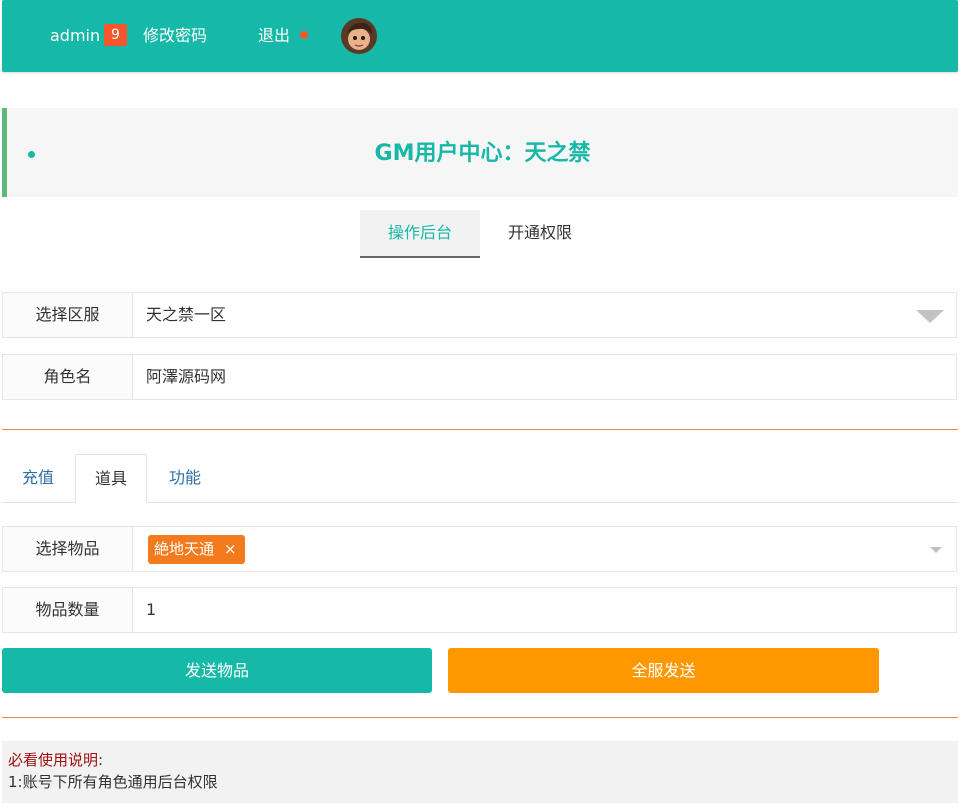  I want to click on tab-grant-permission: 开通权限, so click(540, 234).